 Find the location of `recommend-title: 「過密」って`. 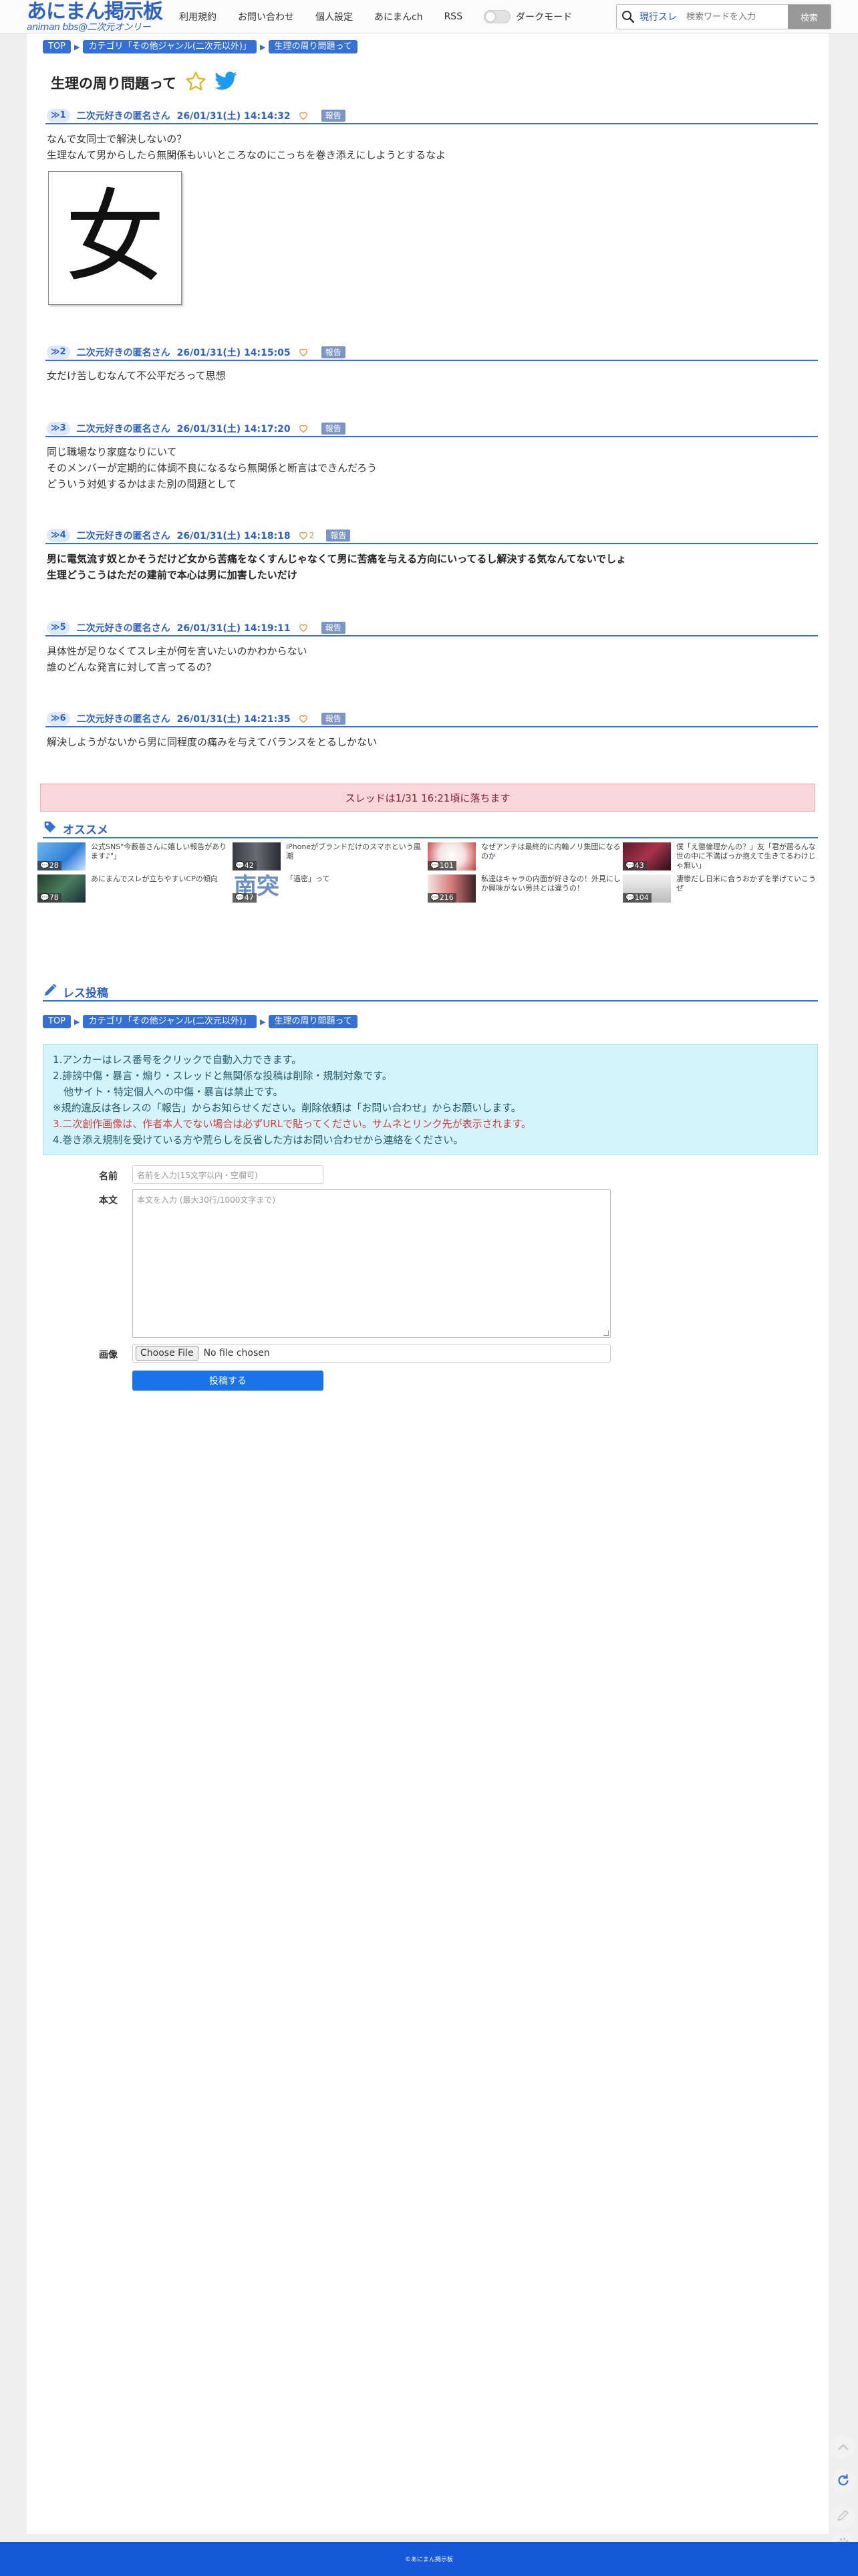

recommend-title: 「過密」って is located at coordinates (308, 878).